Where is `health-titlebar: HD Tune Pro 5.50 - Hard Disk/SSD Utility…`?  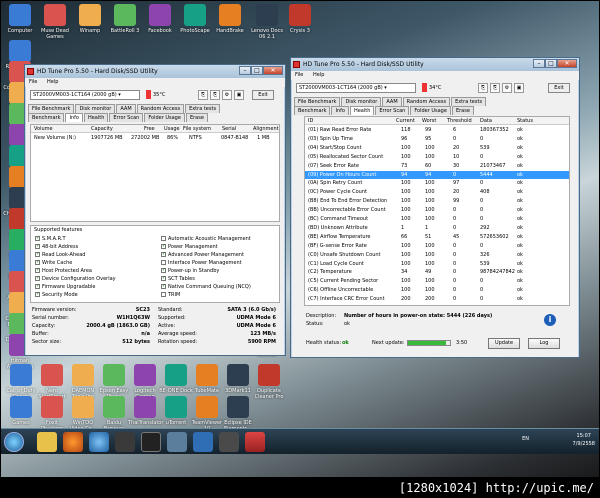
health-titlebar: HD Tune Pro 5.50 - Hard Disk/SSD Utility… is located at coordinates (435, 64).